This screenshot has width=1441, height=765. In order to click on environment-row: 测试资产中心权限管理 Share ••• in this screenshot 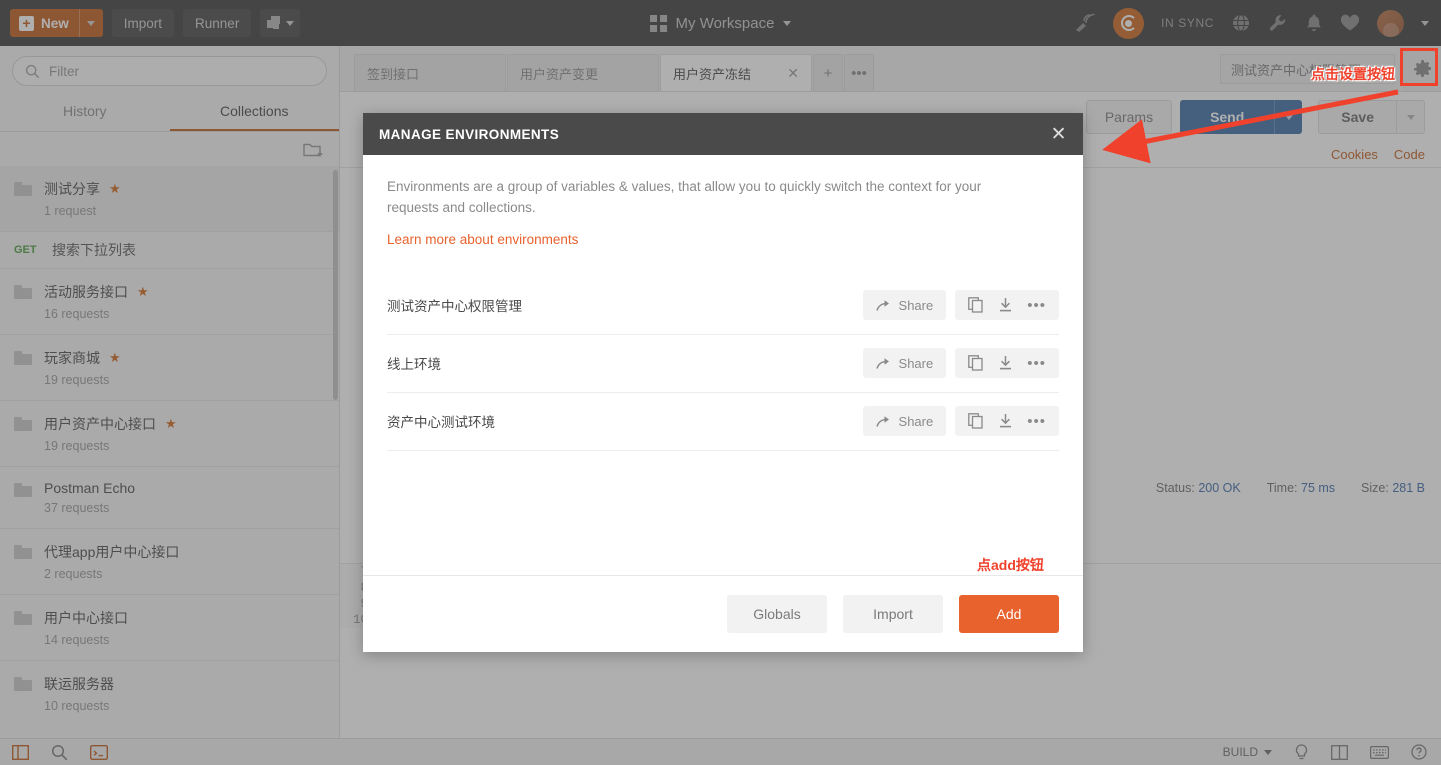, I will do `click(723, 306)`.